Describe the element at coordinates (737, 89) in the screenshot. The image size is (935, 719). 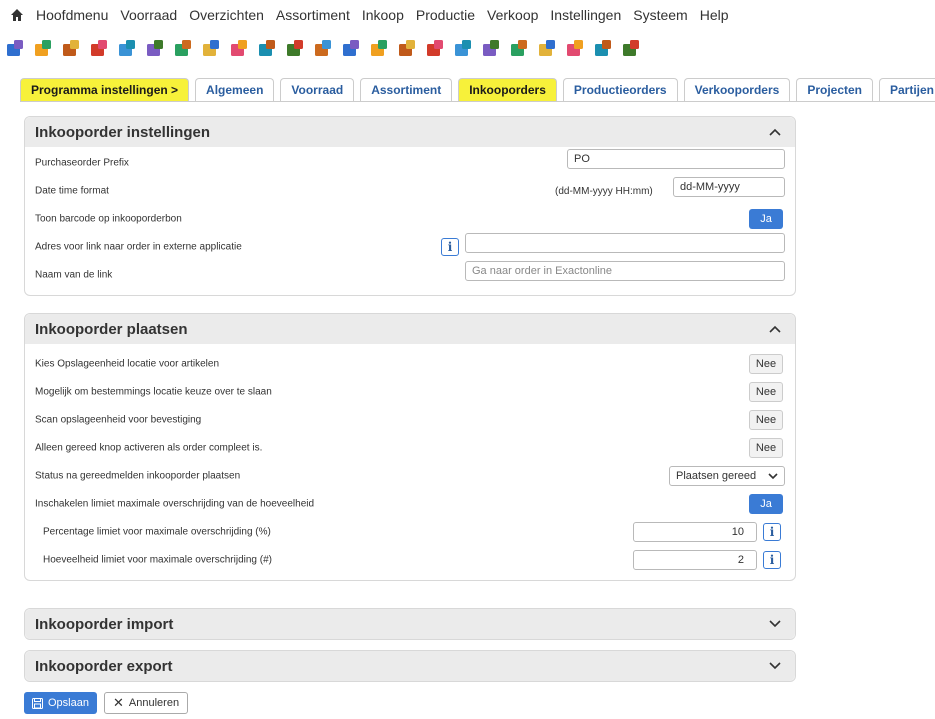
I see `tab-verkooporders: Verkooporders` at that location.